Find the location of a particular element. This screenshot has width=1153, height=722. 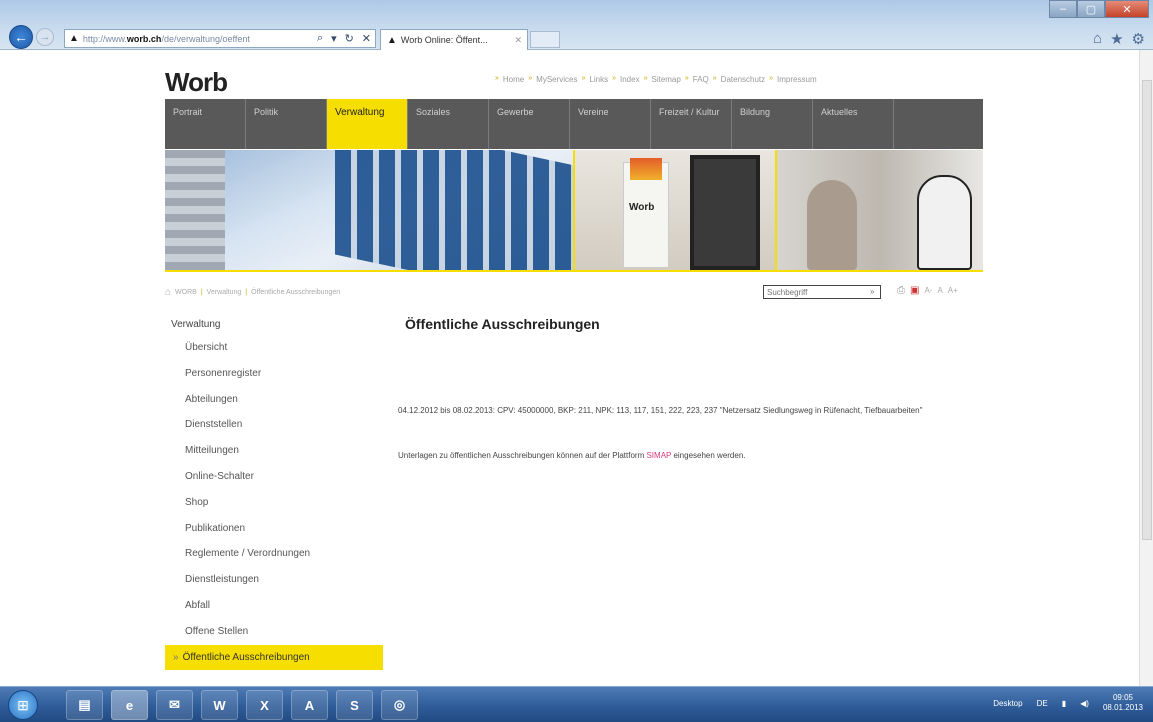

top-link-faq: FAQ is located at coordinates (701, 79).